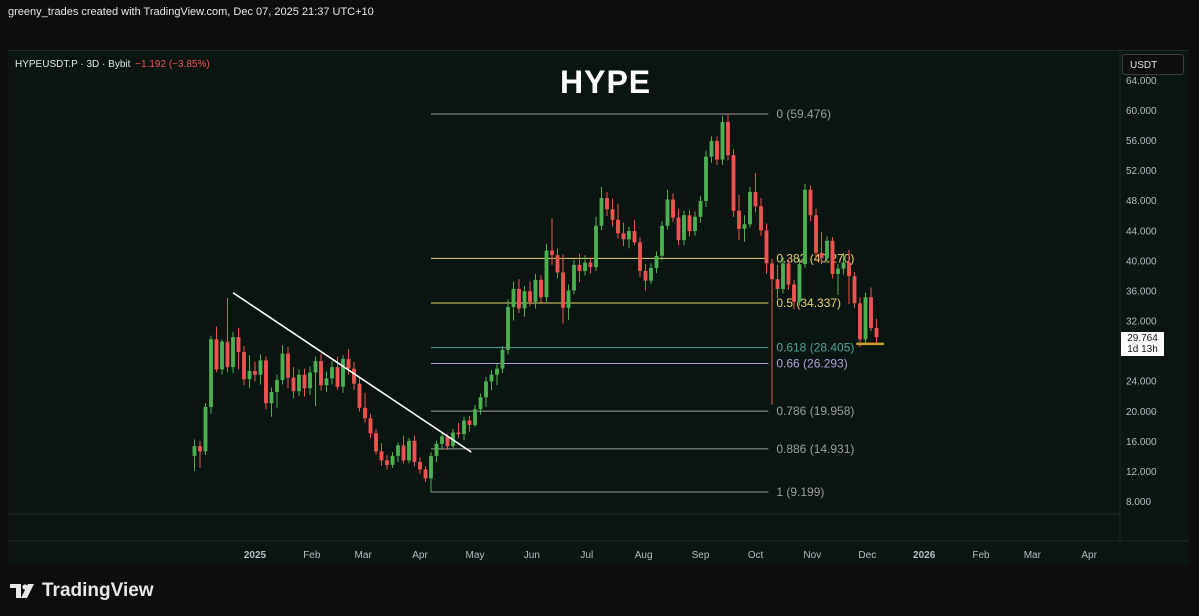 This screenshot has height=616, width=1199. I want to click on price-tick-label: 32.000, so click(1141, 322).